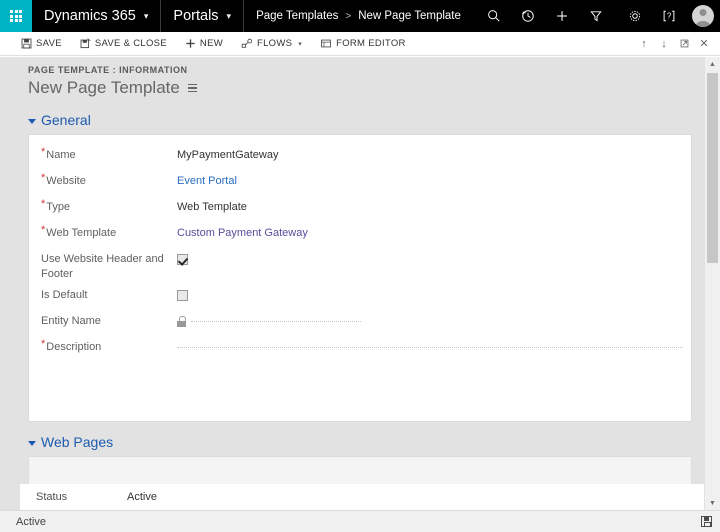 This screenshot has width=720, height=532. I want to click on waffle-icon, so click(16, 16).